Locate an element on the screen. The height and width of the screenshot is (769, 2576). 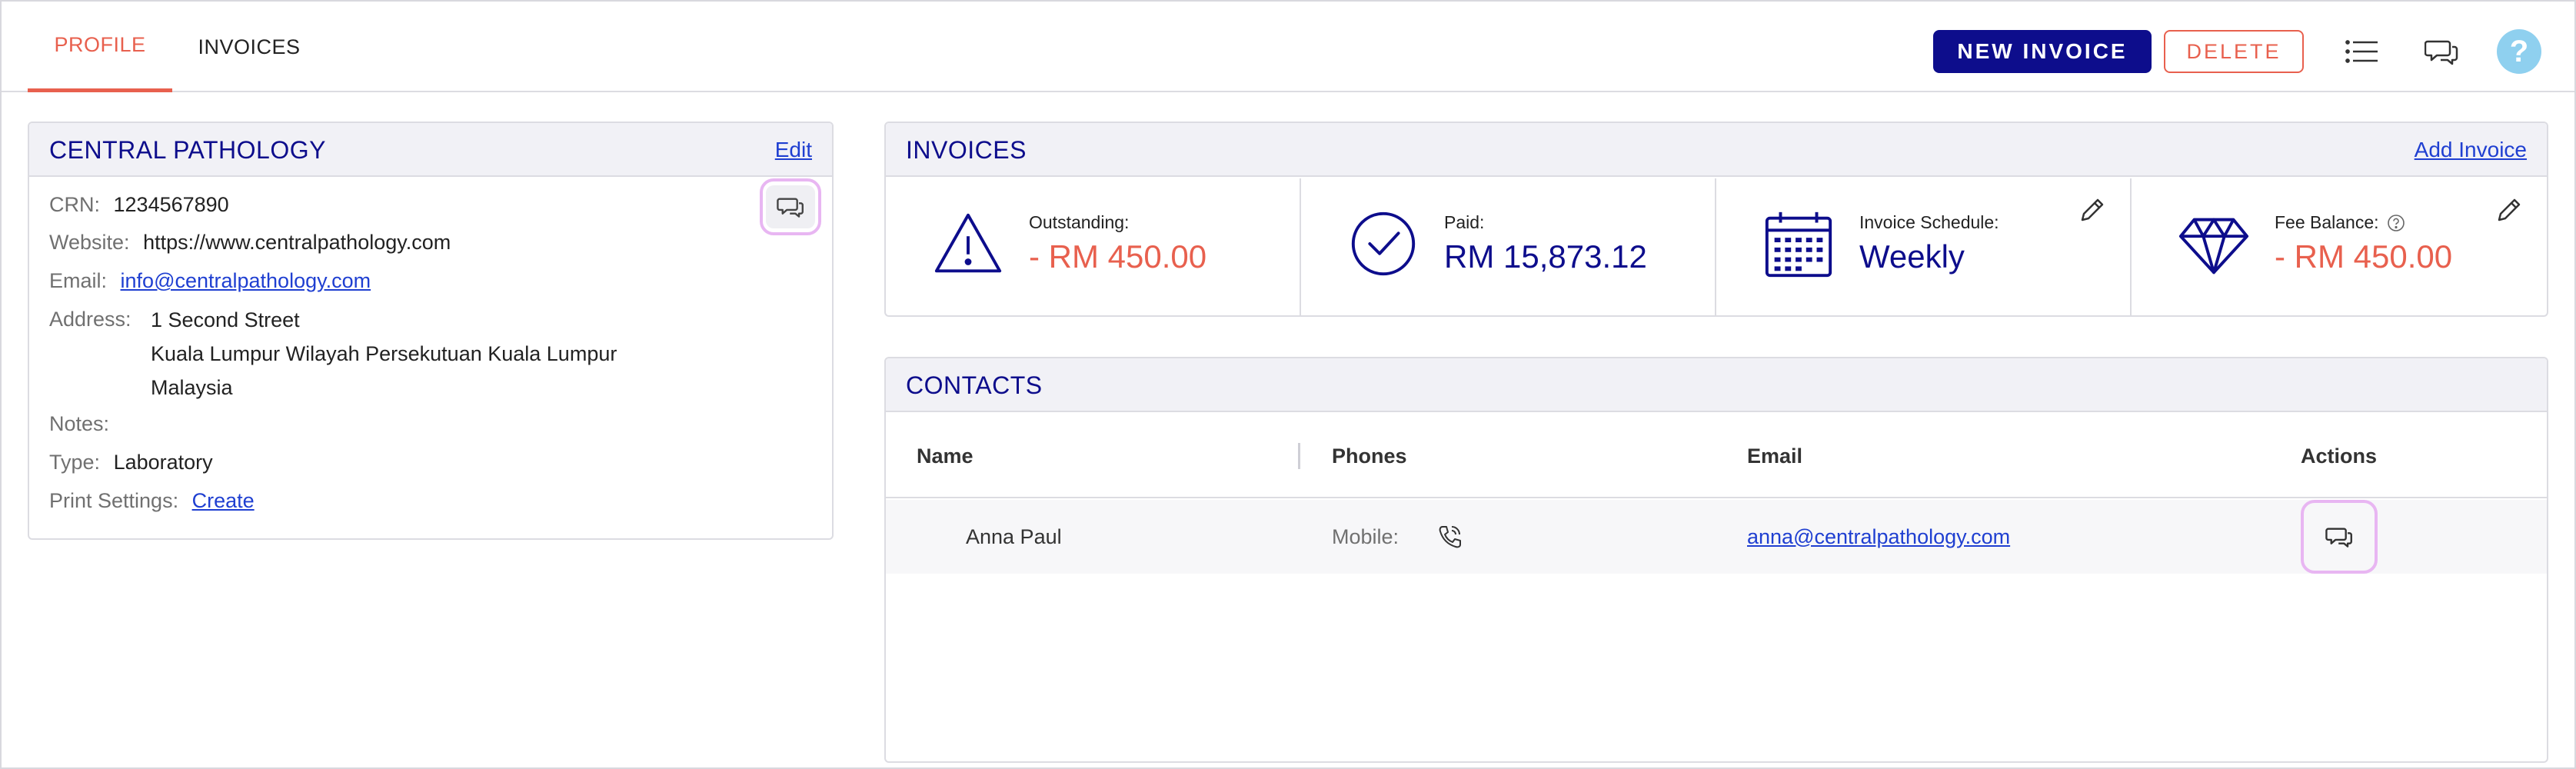
invoices-title: INVOICES is located at coordinates (966, 149).